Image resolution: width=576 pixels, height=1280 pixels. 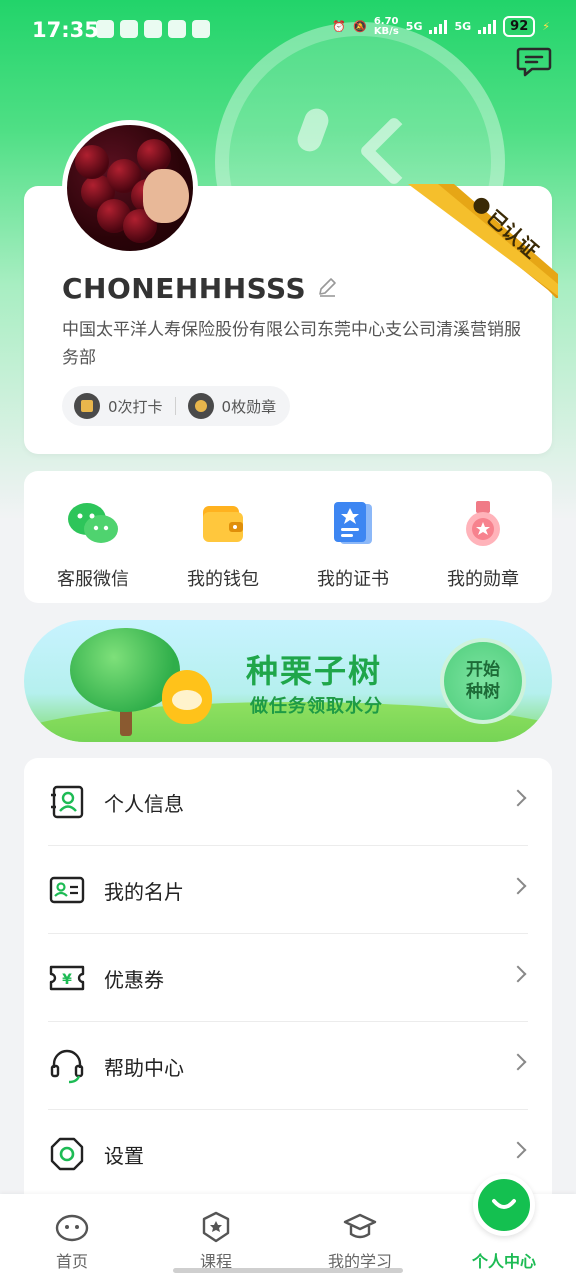 What do you see at coordinates (118, 406) in the screenshot?
I see `checkin-stat: 0次打卡` at bounding box center [118, 406].